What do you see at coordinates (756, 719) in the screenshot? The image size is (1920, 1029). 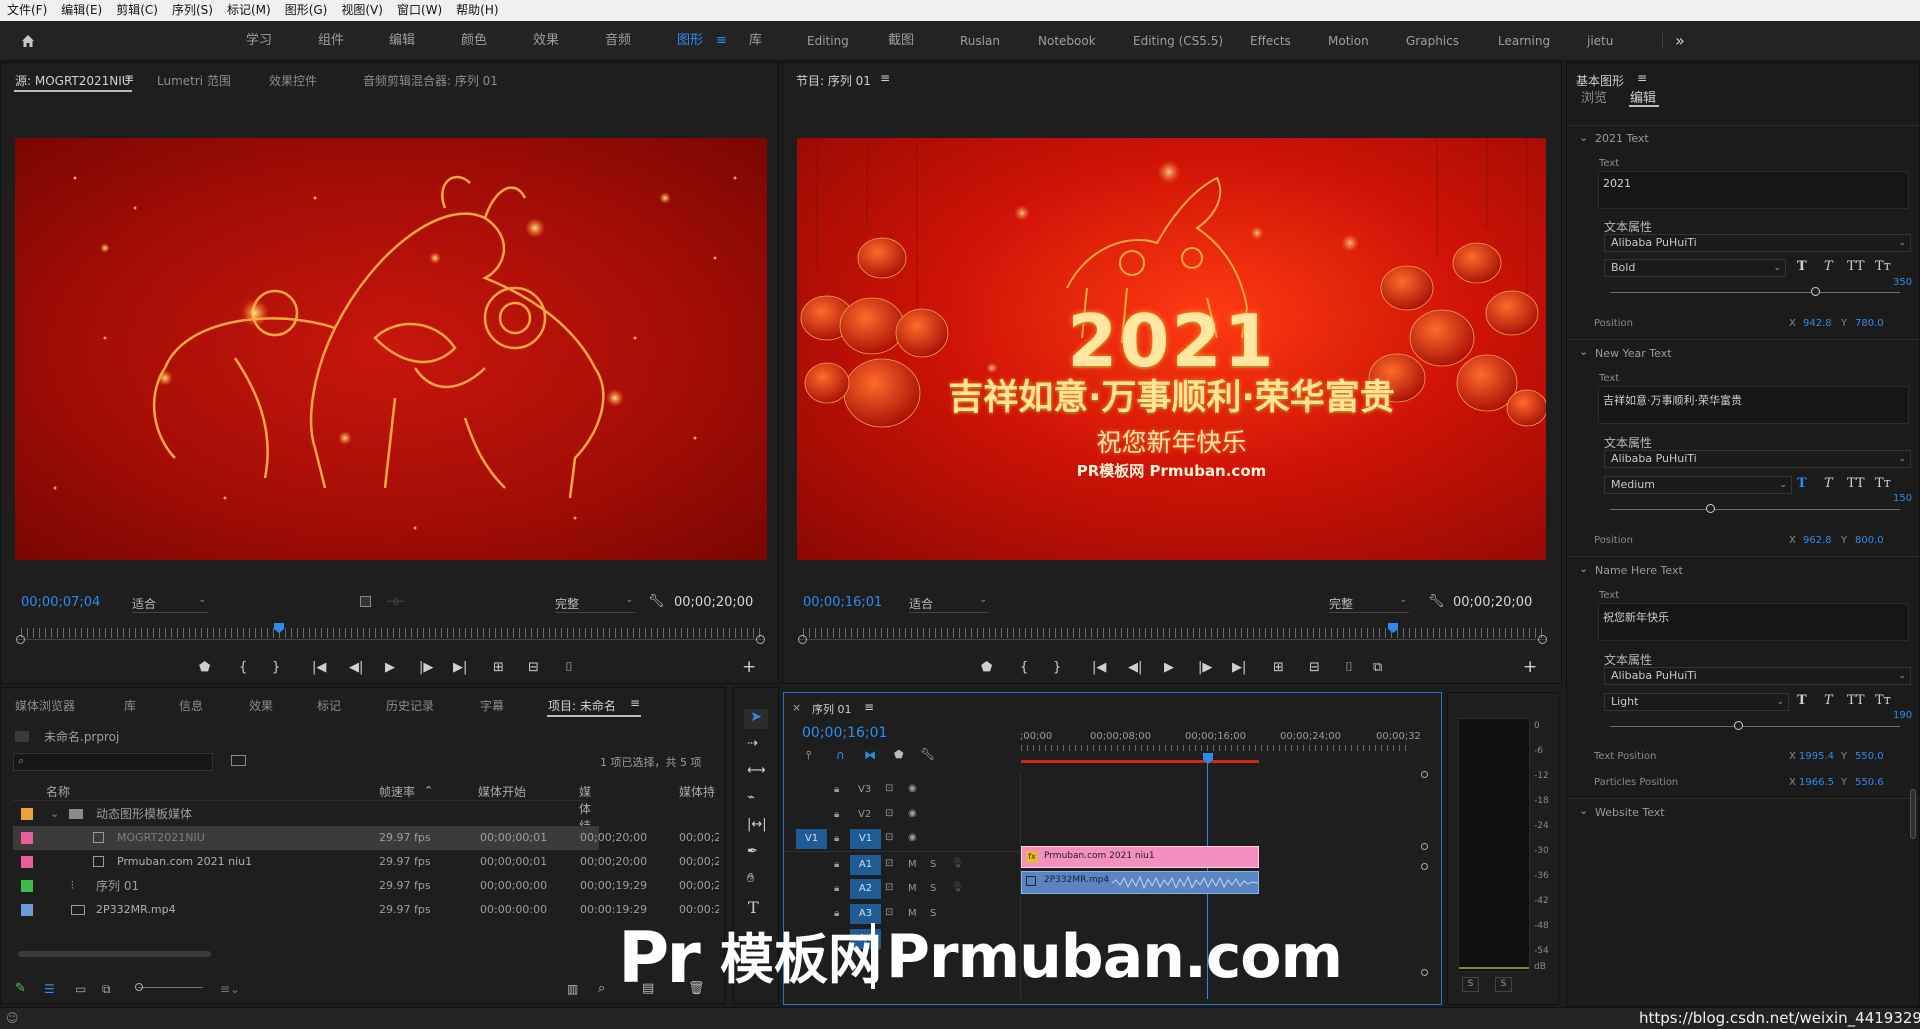 I see `selection-tool-icon: ➤` at bounding box center [756, 719].